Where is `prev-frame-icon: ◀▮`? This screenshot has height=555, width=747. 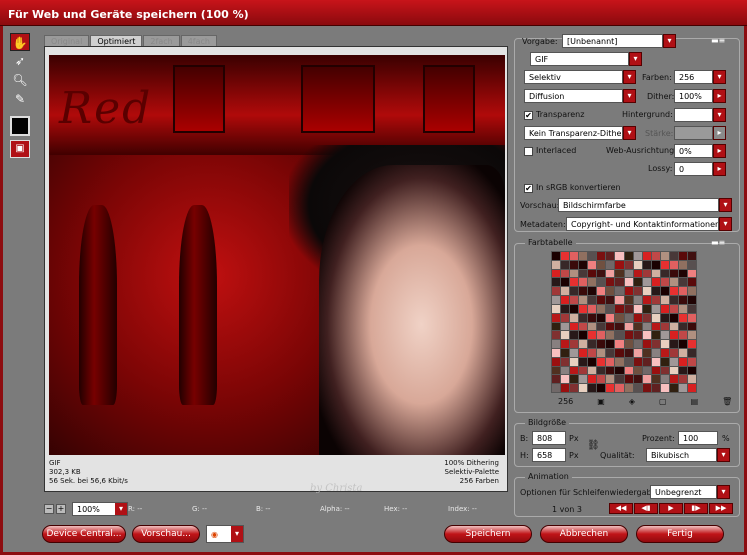
prev-frame-icon: ◀▮ is located at coordinates (646, 508).